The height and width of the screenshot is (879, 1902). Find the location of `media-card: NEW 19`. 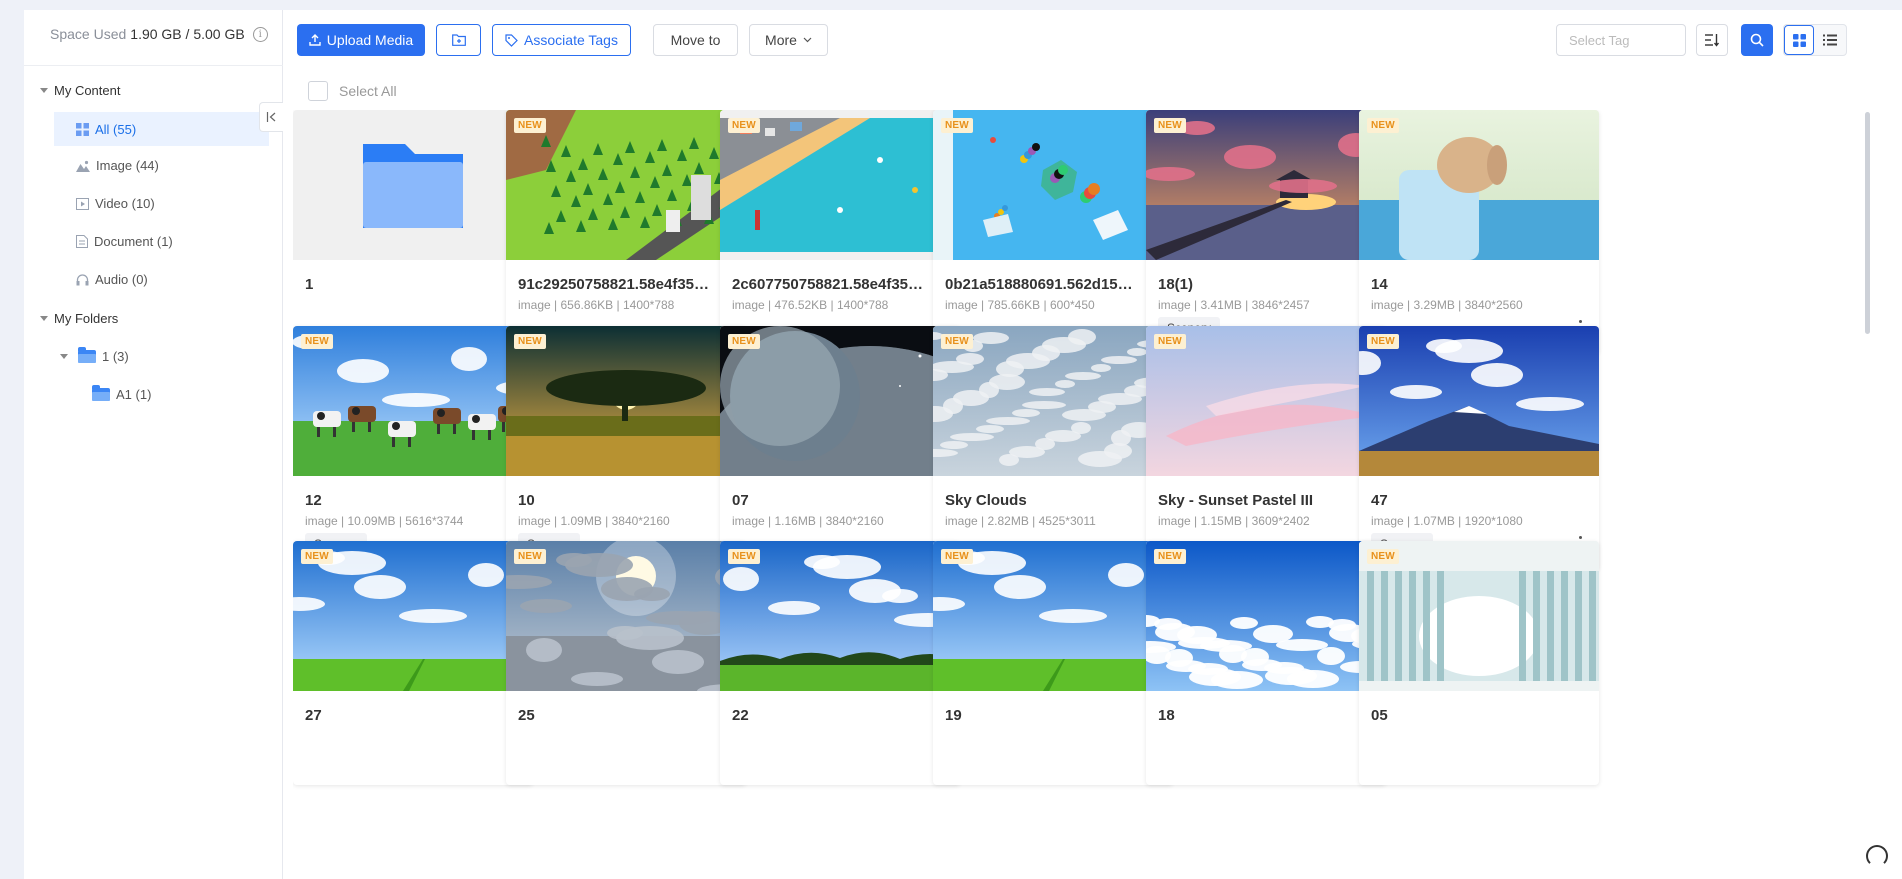

media-card: NEW 19 is located at coordinates (1053, 663).